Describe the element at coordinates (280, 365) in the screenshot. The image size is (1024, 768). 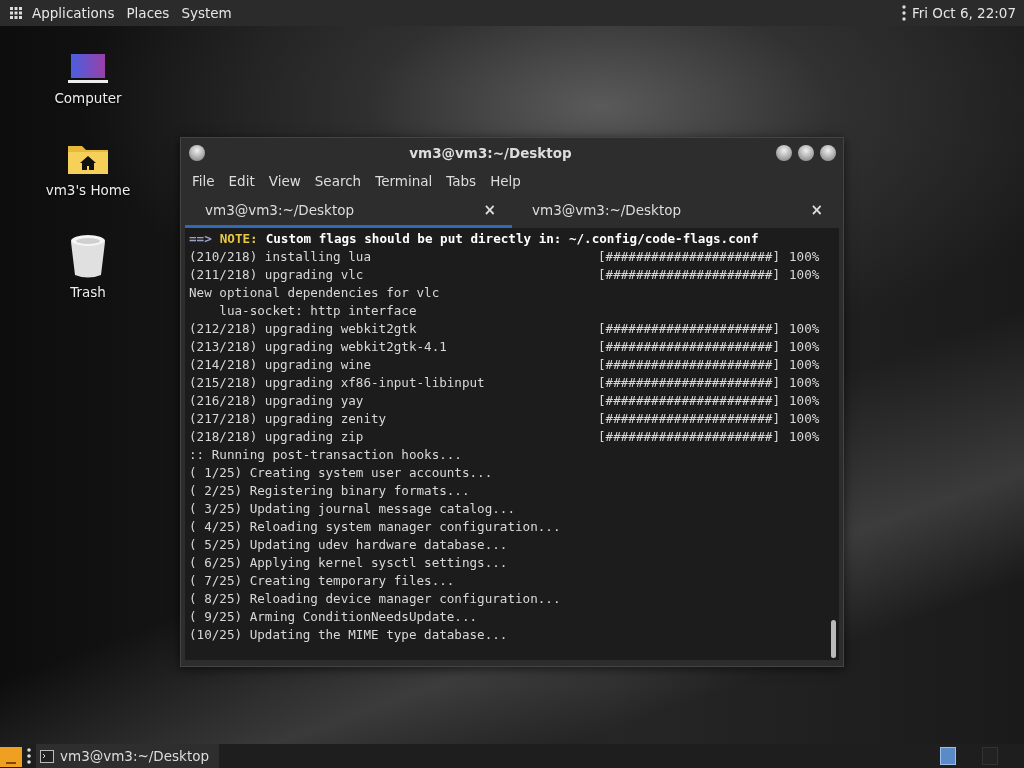
I see `output-line: (214/218) upgrading wine` at that location.